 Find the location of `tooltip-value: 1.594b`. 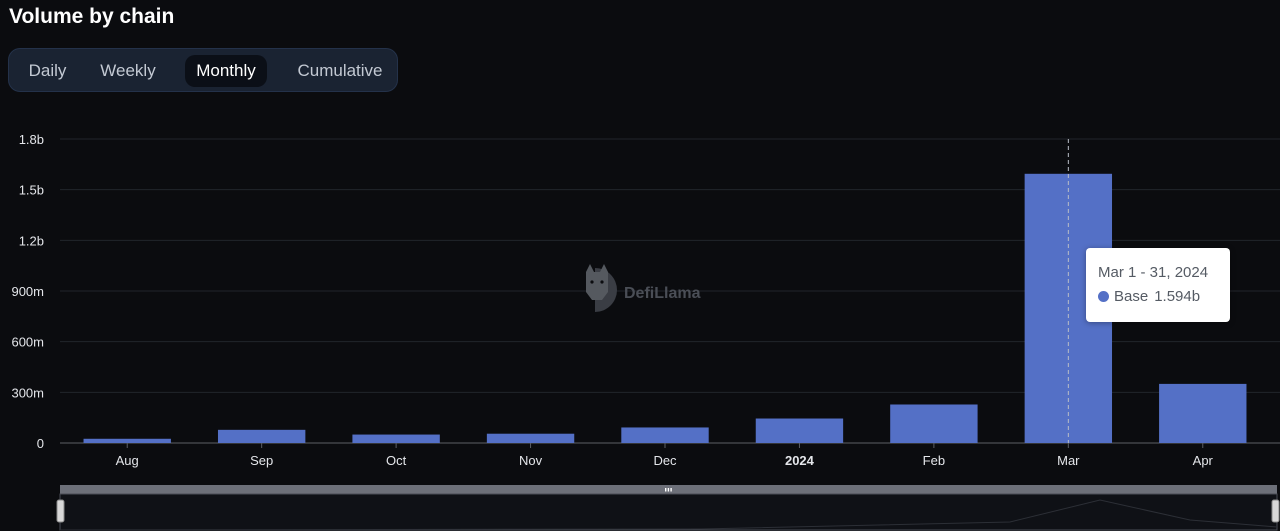

tooltip-value: 1.594b is located at coordinates (1177, 296).